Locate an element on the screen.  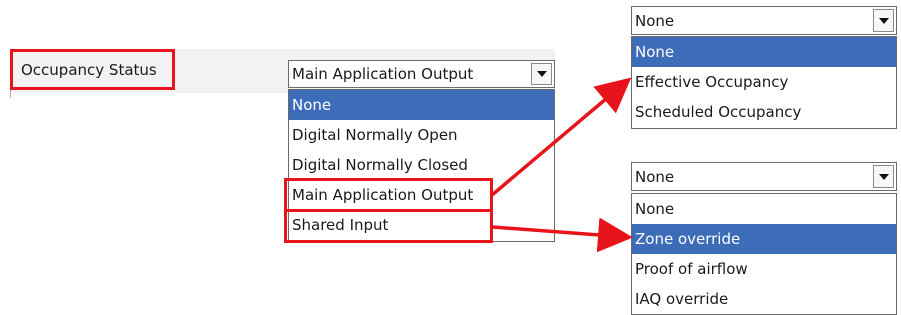
main-output-dropdown-value: None is located at coordinates (655, 20).